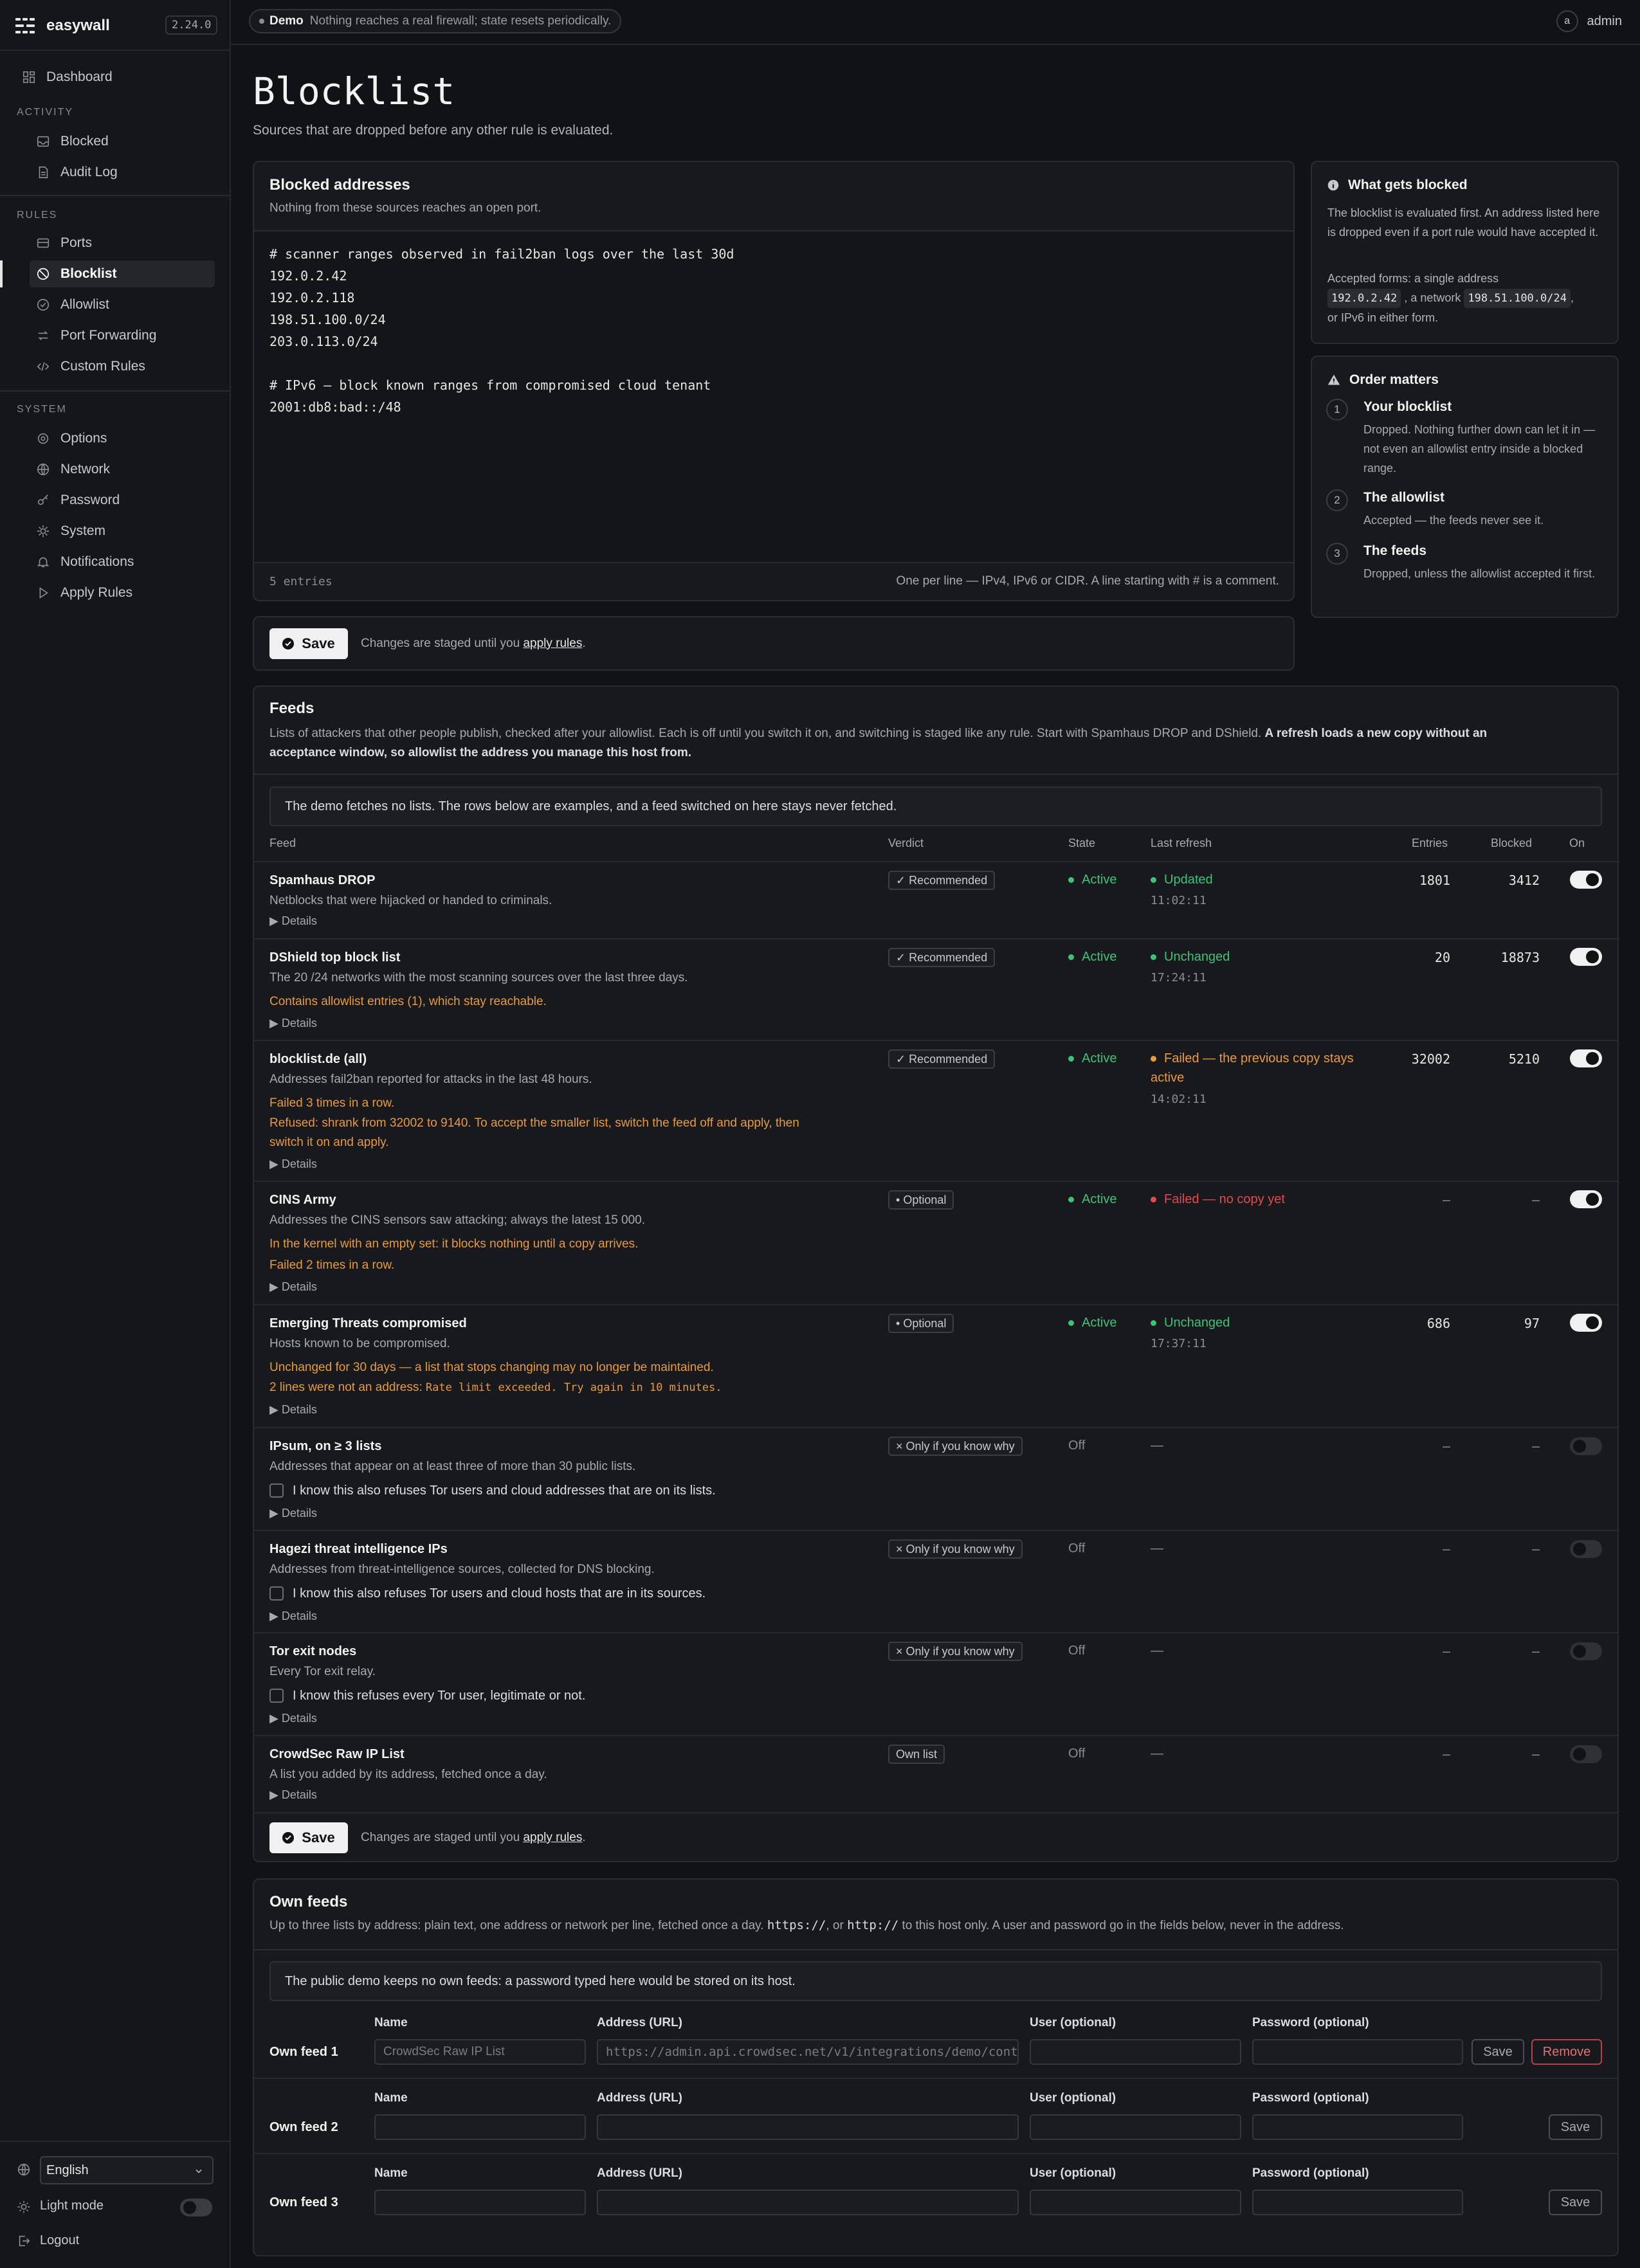 The width and height of the screenshot is (1640, 2268). Describe the element at coordinates (949, 957) in the screenshot. I see `verdict-label: Recommended` at that location.